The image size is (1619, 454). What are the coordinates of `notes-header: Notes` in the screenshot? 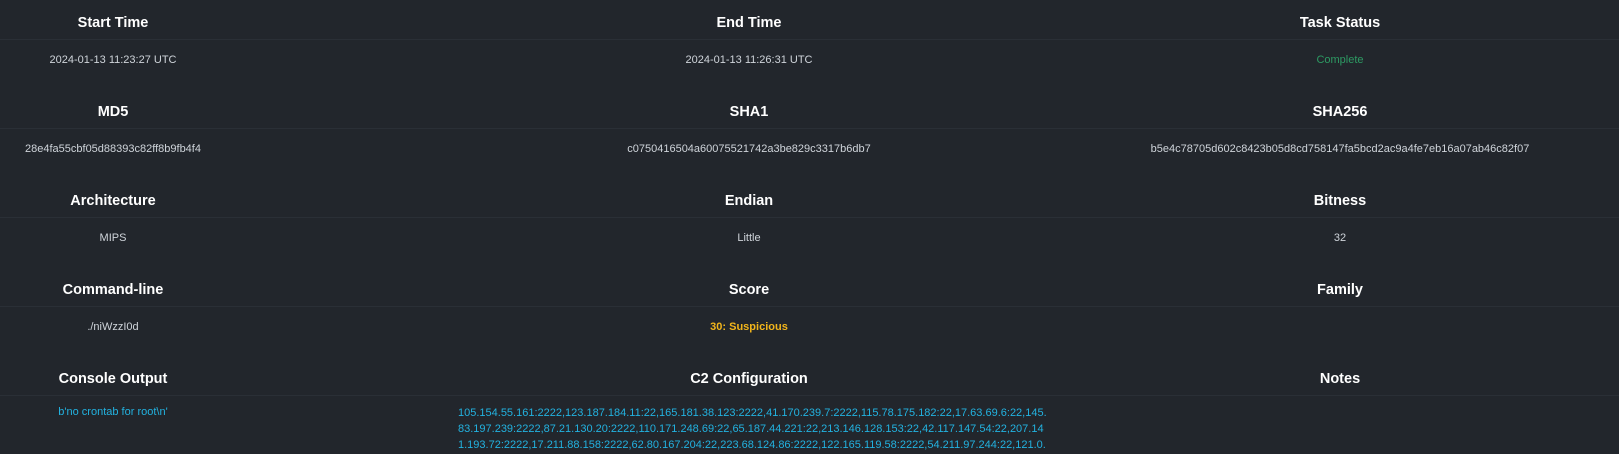 It's located at (1340, 376).